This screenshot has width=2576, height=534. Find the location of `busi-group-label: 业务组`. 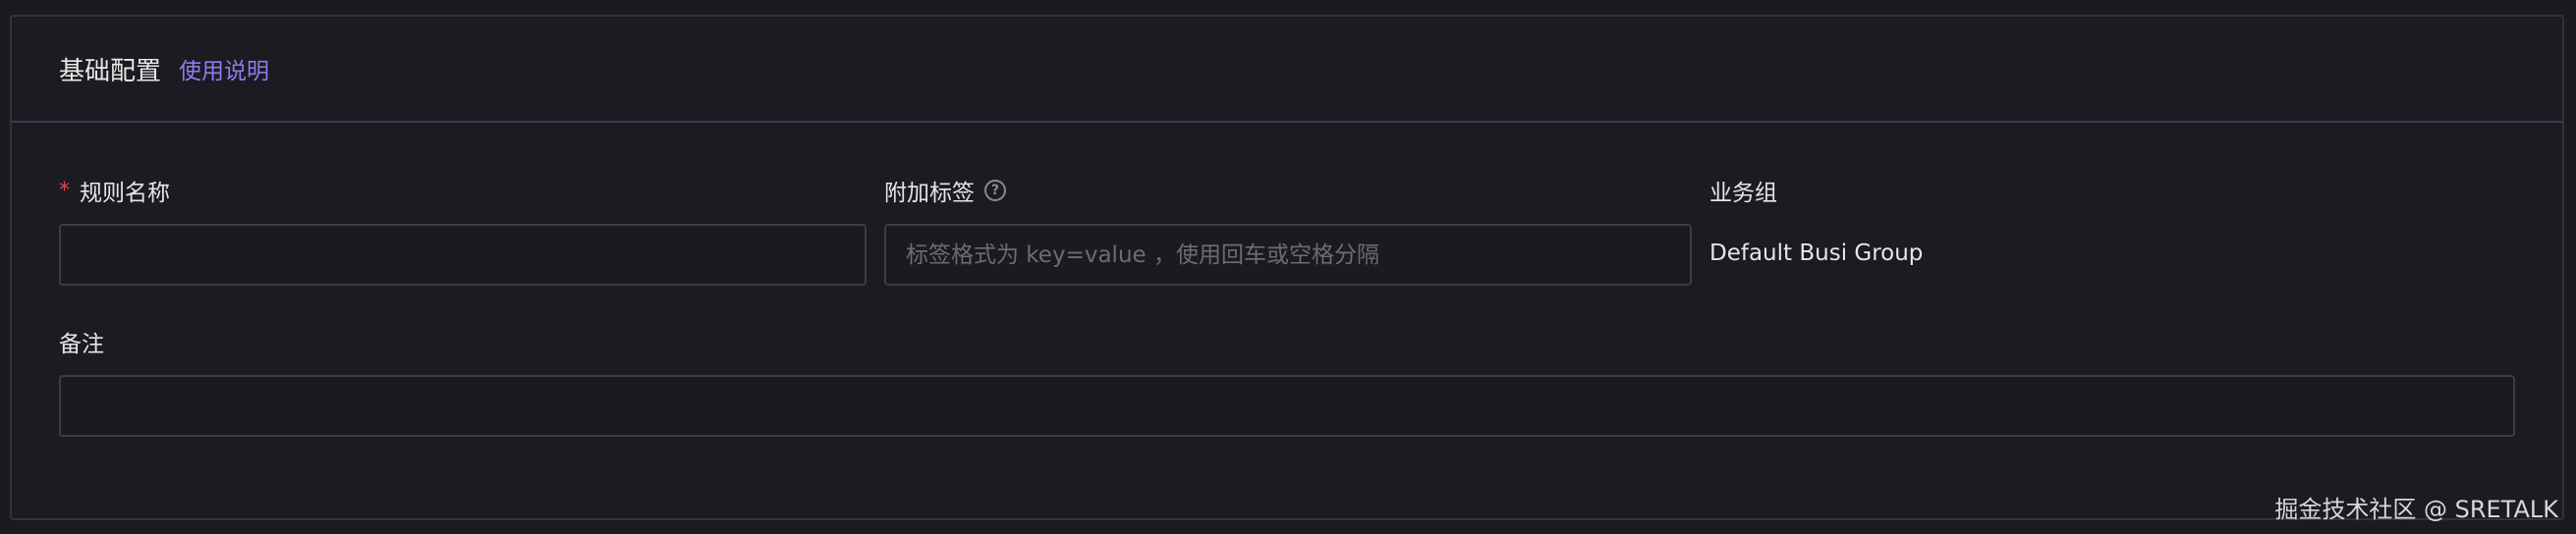

busi-group-label: 业务组 is located at coordinates (1743, 190).